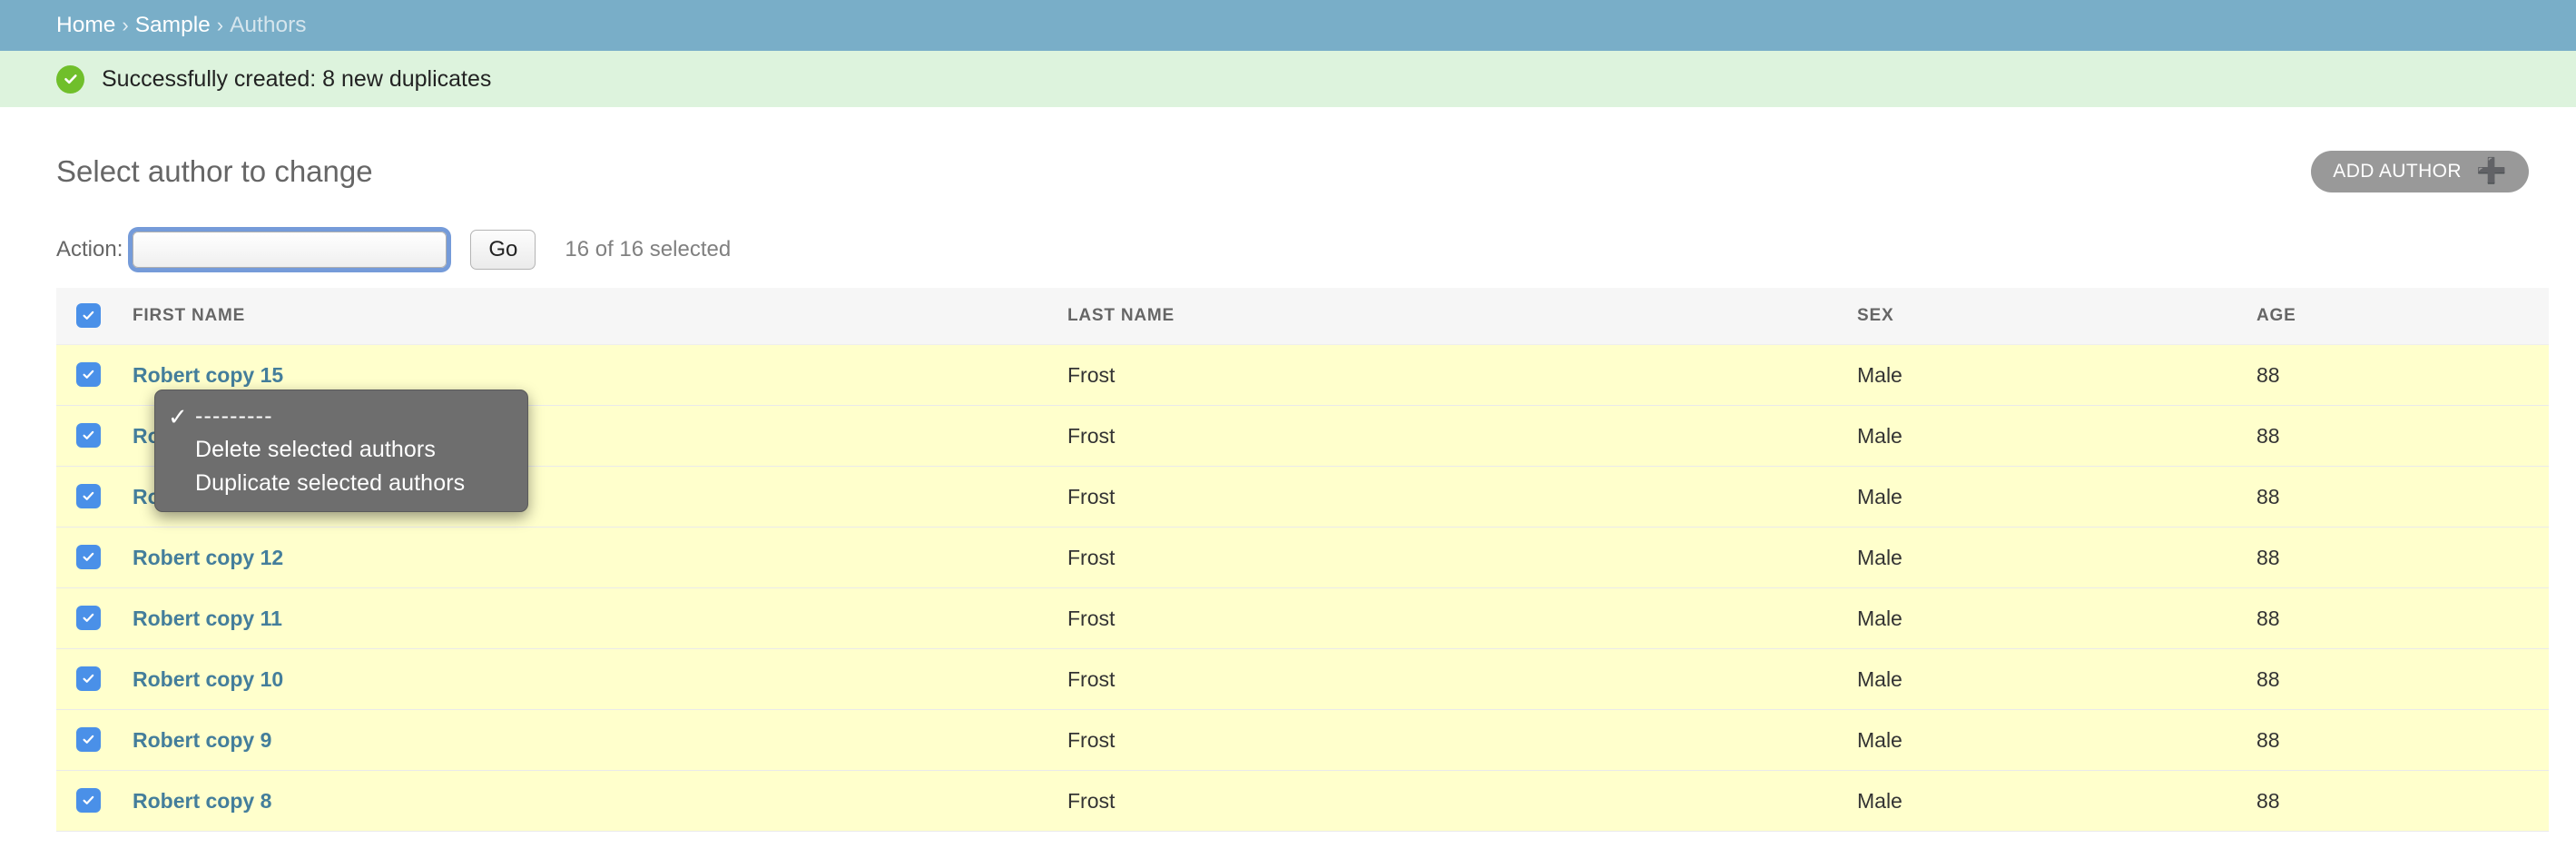 The image size is (2576, 868). I want to click on action-select-wrapper, so click(290, 250).